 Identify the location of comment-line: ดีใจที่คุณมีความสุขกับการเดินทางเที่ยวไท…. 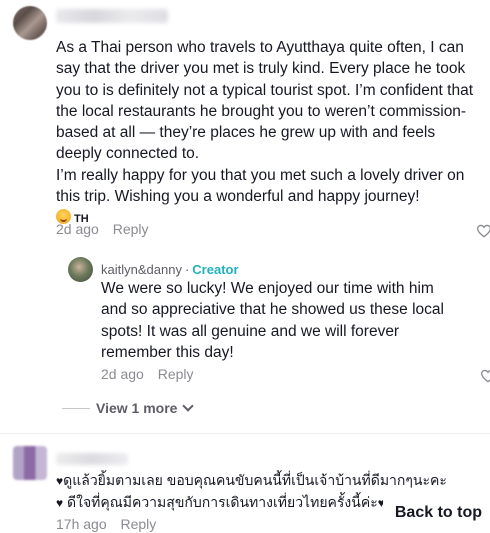
(222, 502).